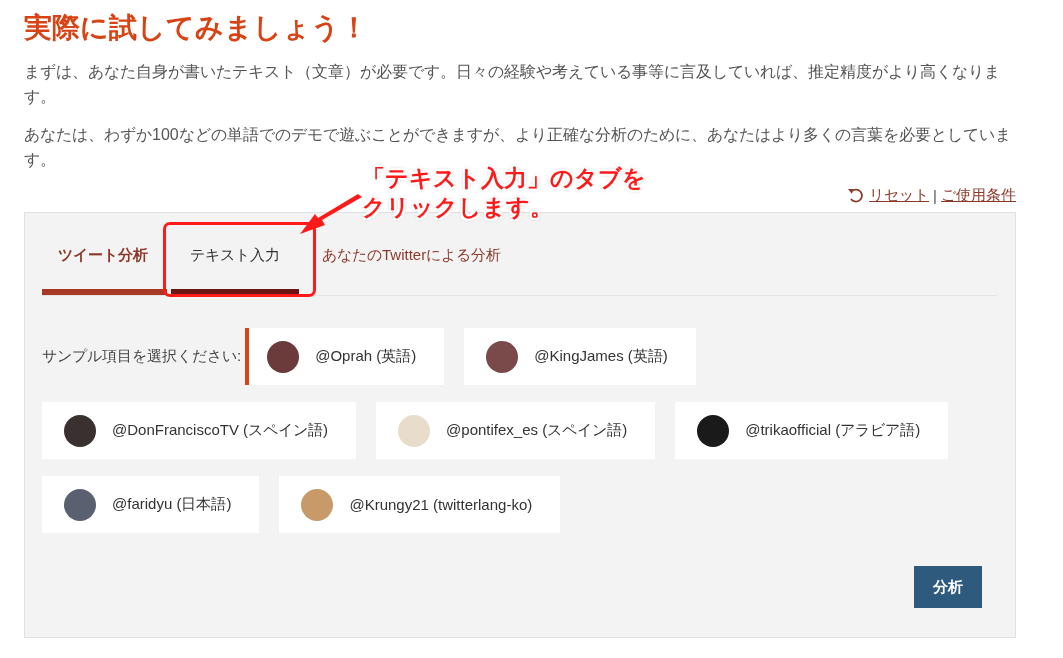 This screenshot has width=1063, height=658. Describe the element at coordinates (151, 504) in the screenshot. I see `sample-chip: @faridyu (日本語)` at that location.